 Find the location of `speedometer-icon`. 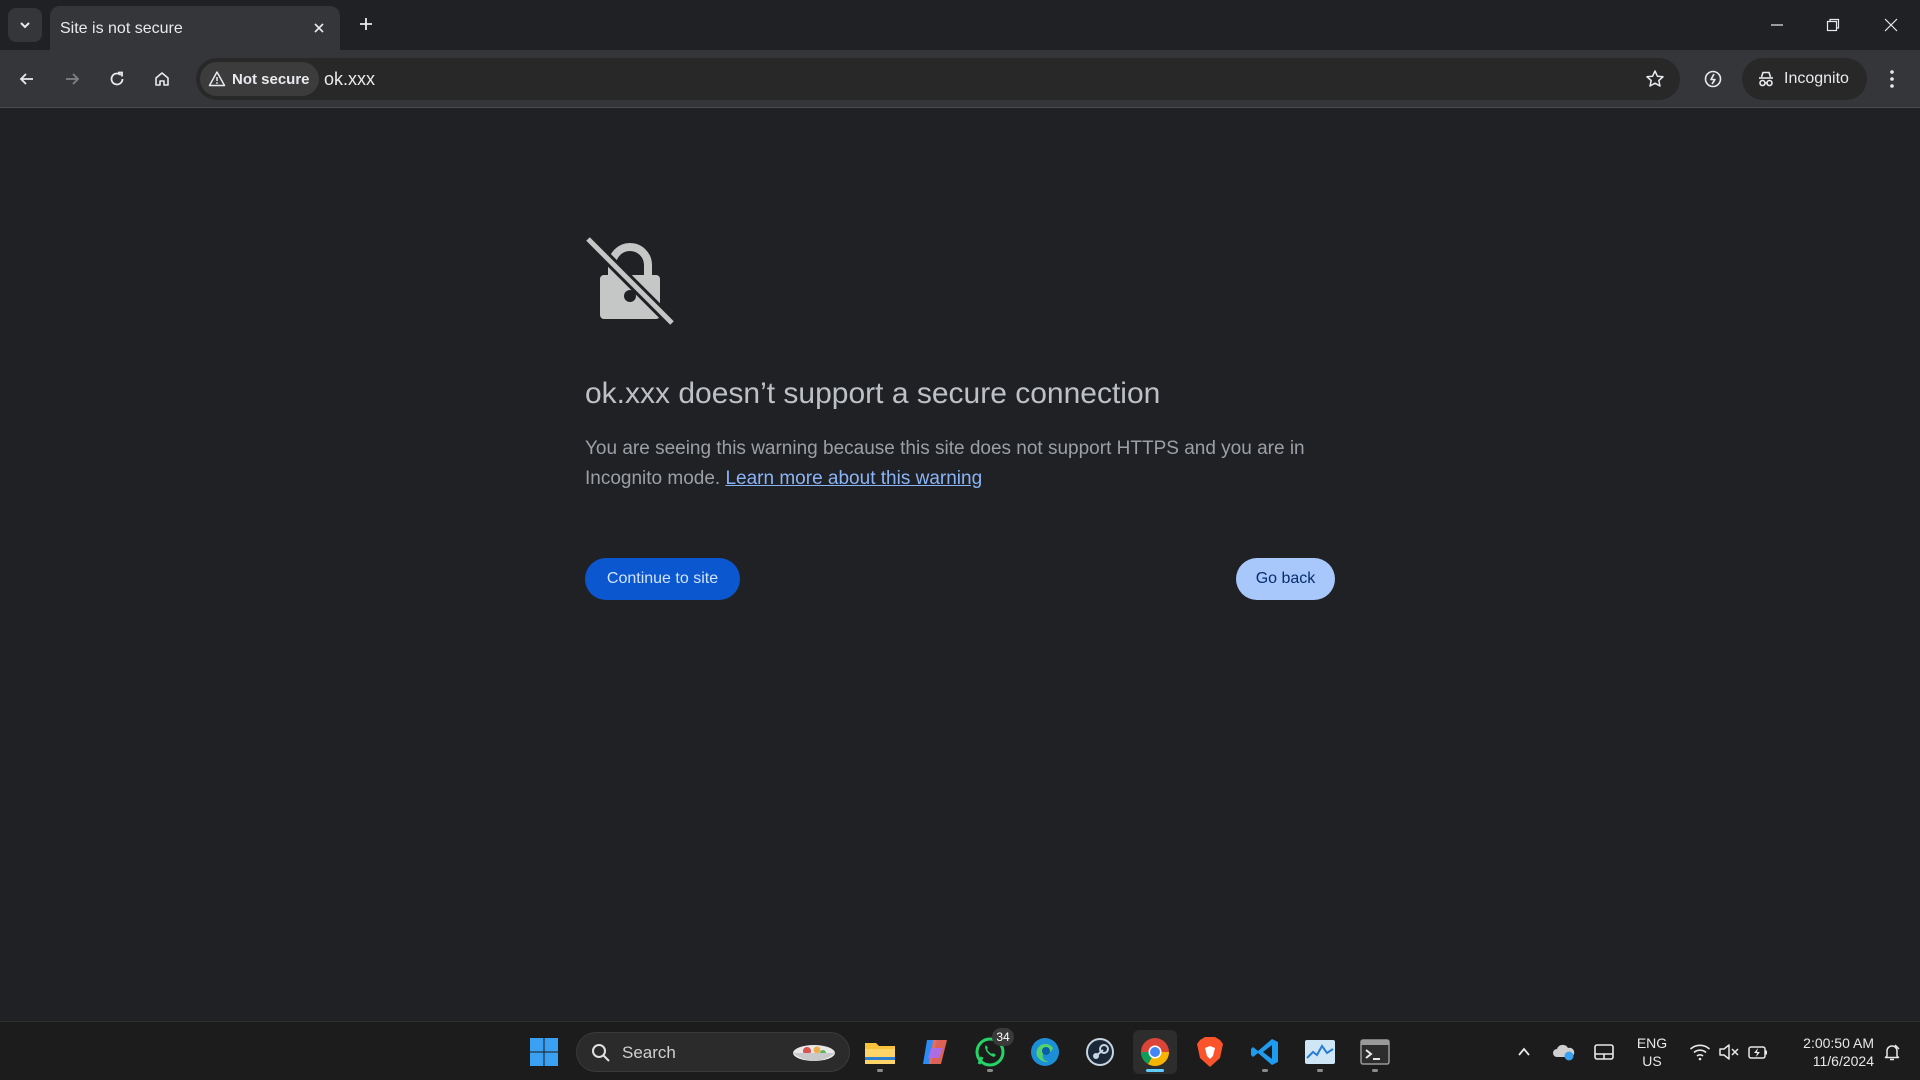

speedometer-icon is located at coordinates (1713, 79).